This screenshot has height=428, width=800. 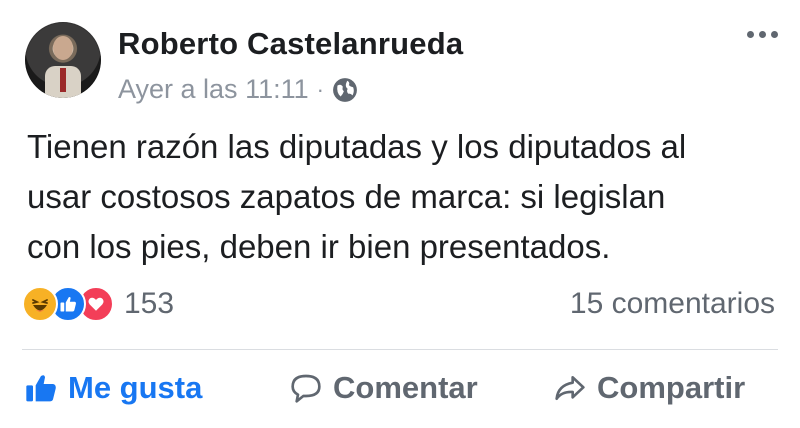 What do you see at coordinates (149, 303) in the screenshot?
I see `reaction-count: 153` at bounding box center [149, 303].